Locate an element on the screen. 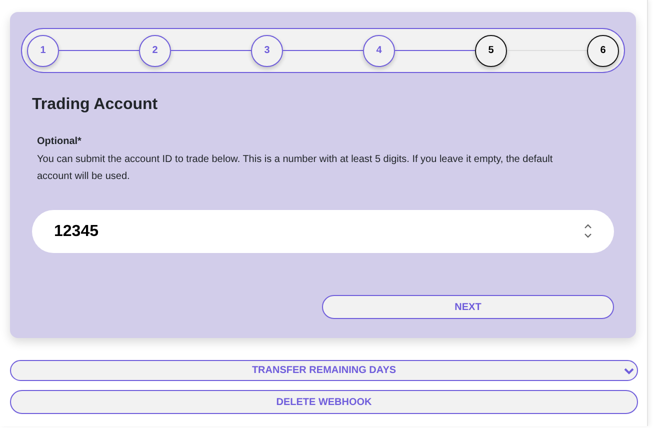 The height and width of the screenshot is (428, 661). step-circle: 4 is located at coordinates (379, 50).